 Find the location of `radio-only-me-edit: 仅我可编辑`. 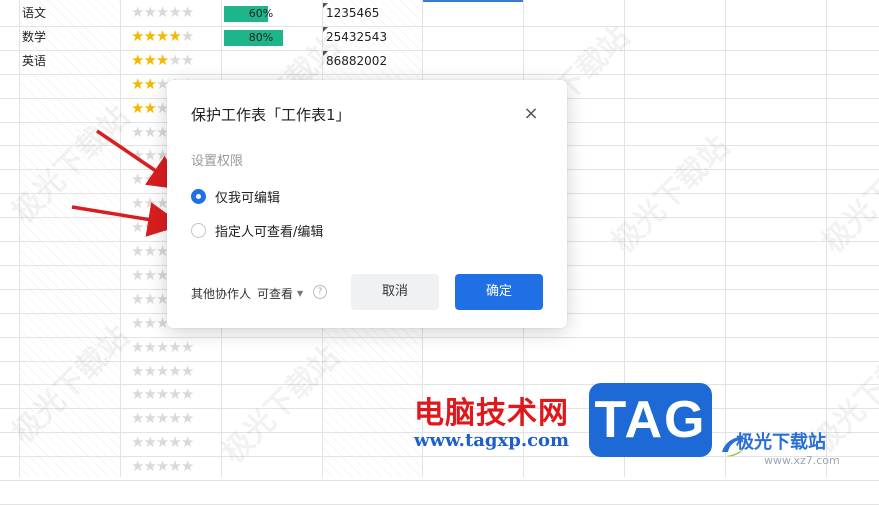

radio-only-me-edit: 仅我可编辑 is located at coordinates (235, 196).